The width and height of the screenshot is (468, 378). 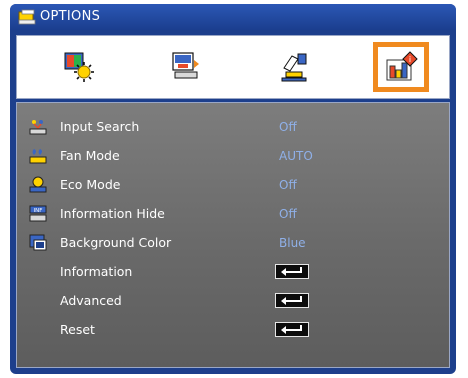 I want to click on svg-text: i, so click(x=410, y=59).